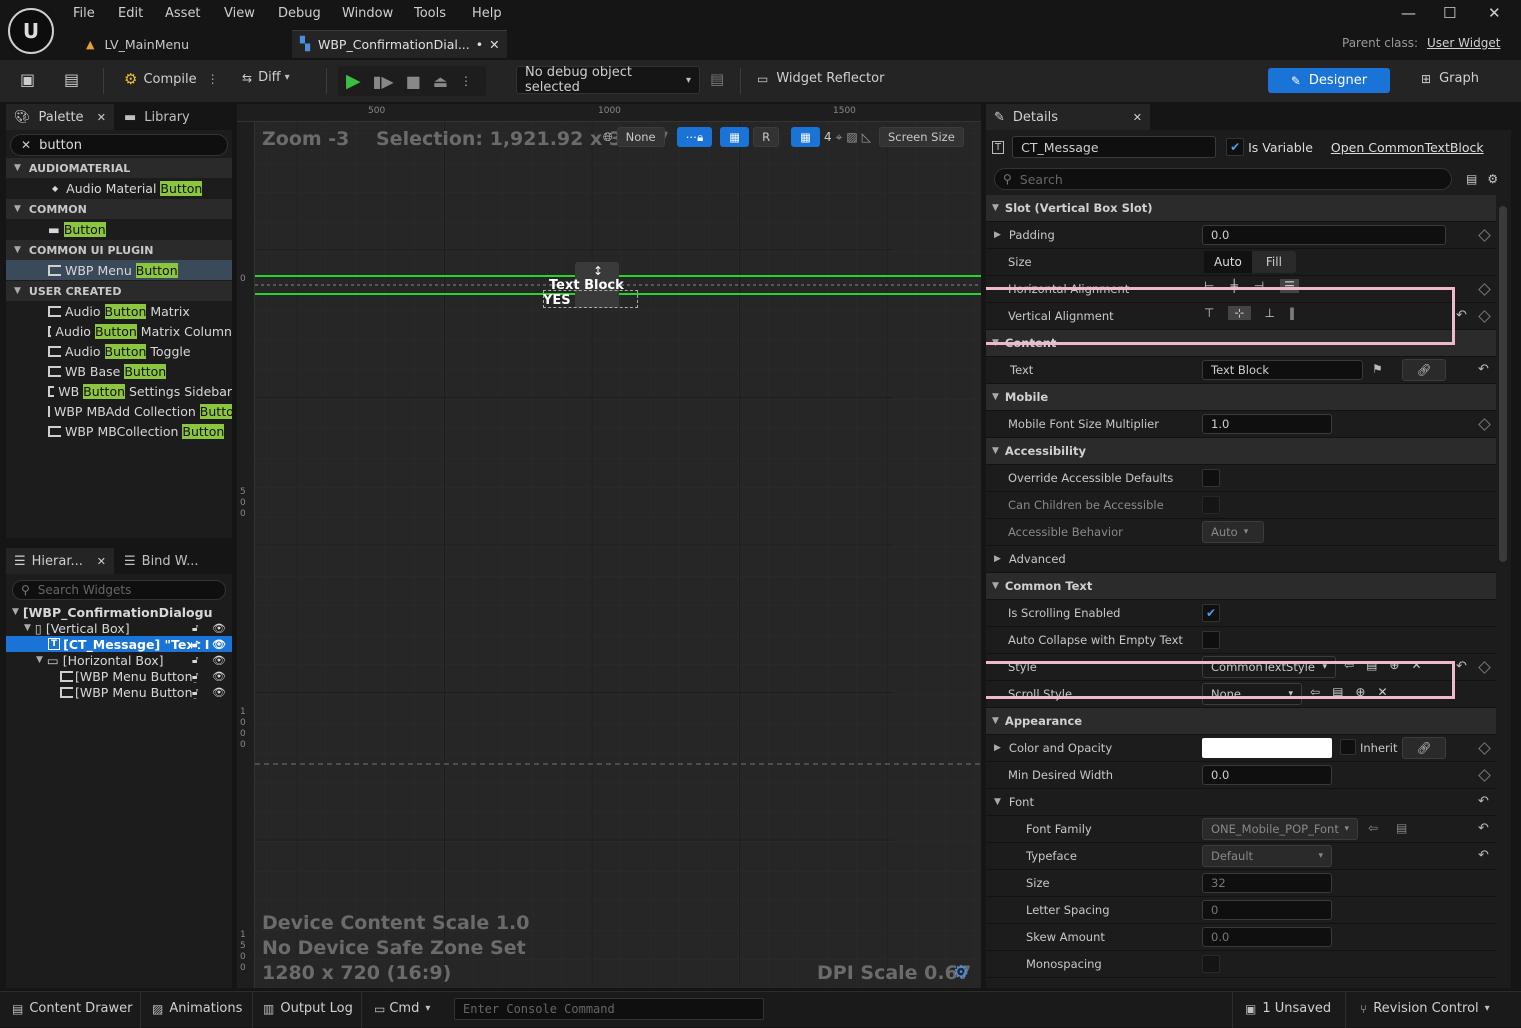  Describe the element at coordinates (805, 137) in the screenshot. I see `grid-snap-icon: ▦` at that location.